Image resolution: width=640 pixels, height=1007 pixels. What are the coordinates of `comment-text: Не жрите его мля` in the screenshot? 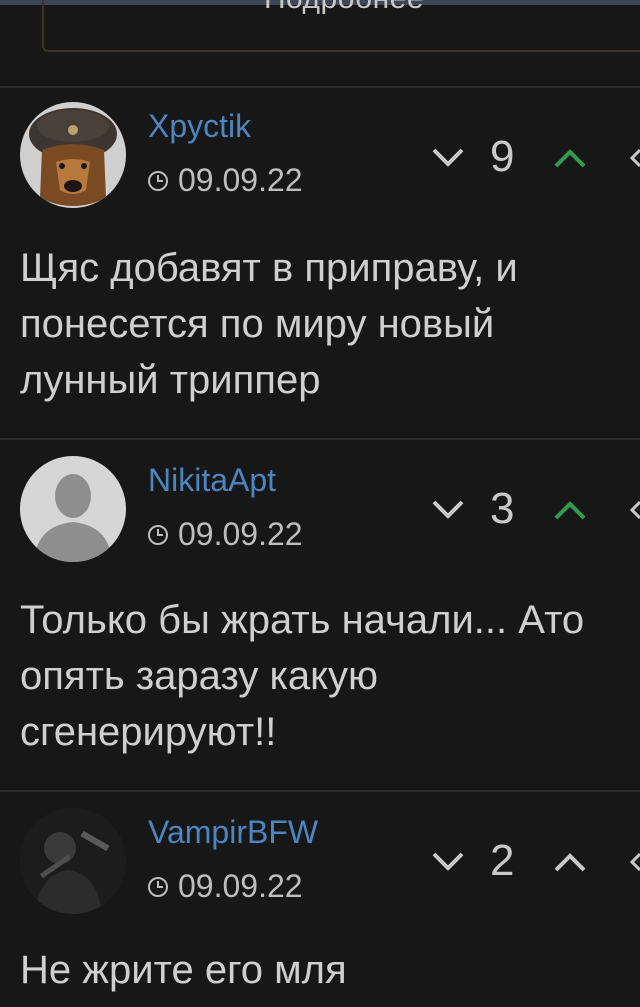 It's located at (183, 970).